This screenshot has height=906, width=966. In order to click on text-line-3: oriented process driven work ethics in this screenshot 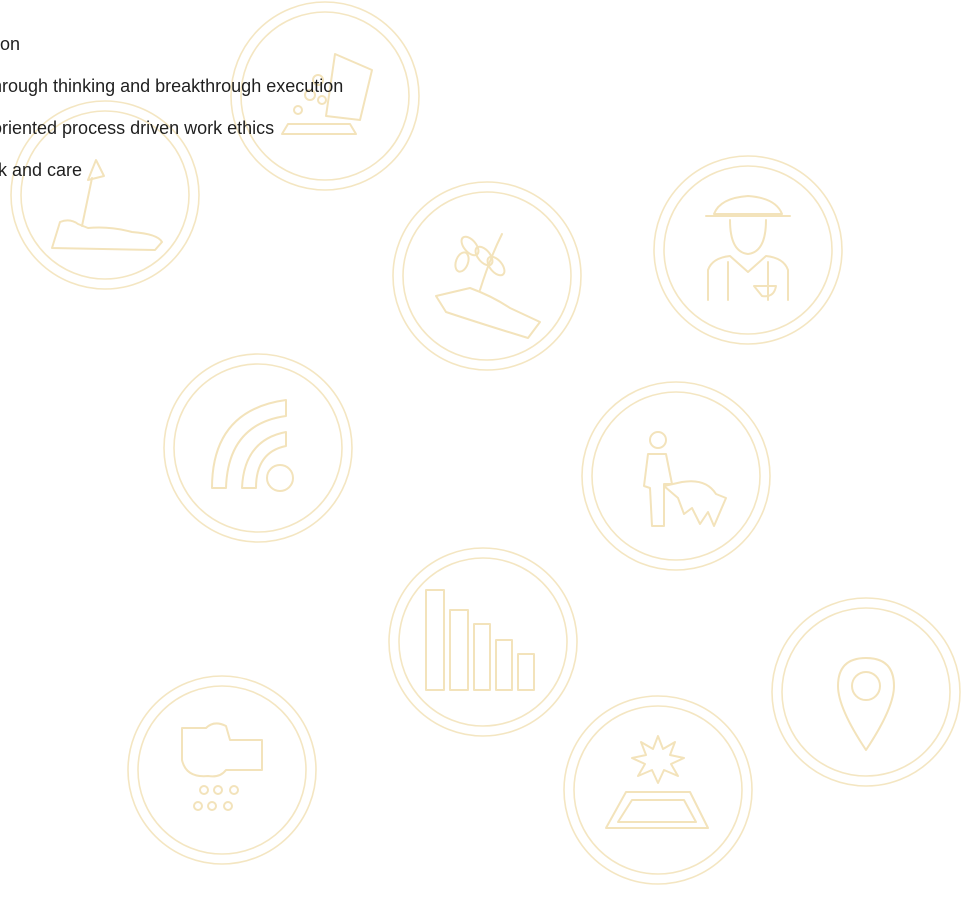, I will do `click(137, 128)`.